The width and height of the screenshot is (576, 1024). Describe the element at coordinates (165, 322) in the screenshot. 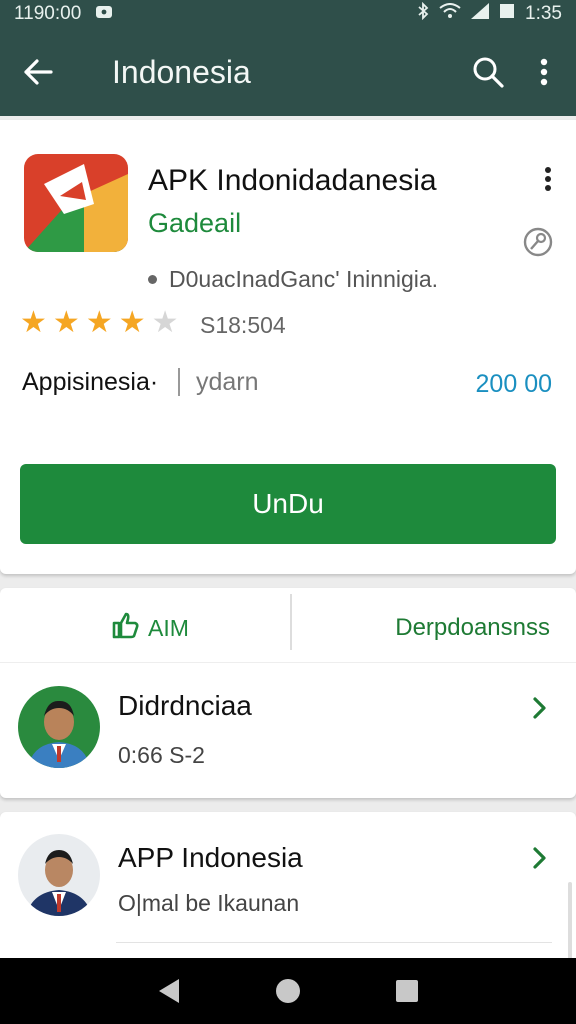

I see `star-empty-icon: ★` at that location.